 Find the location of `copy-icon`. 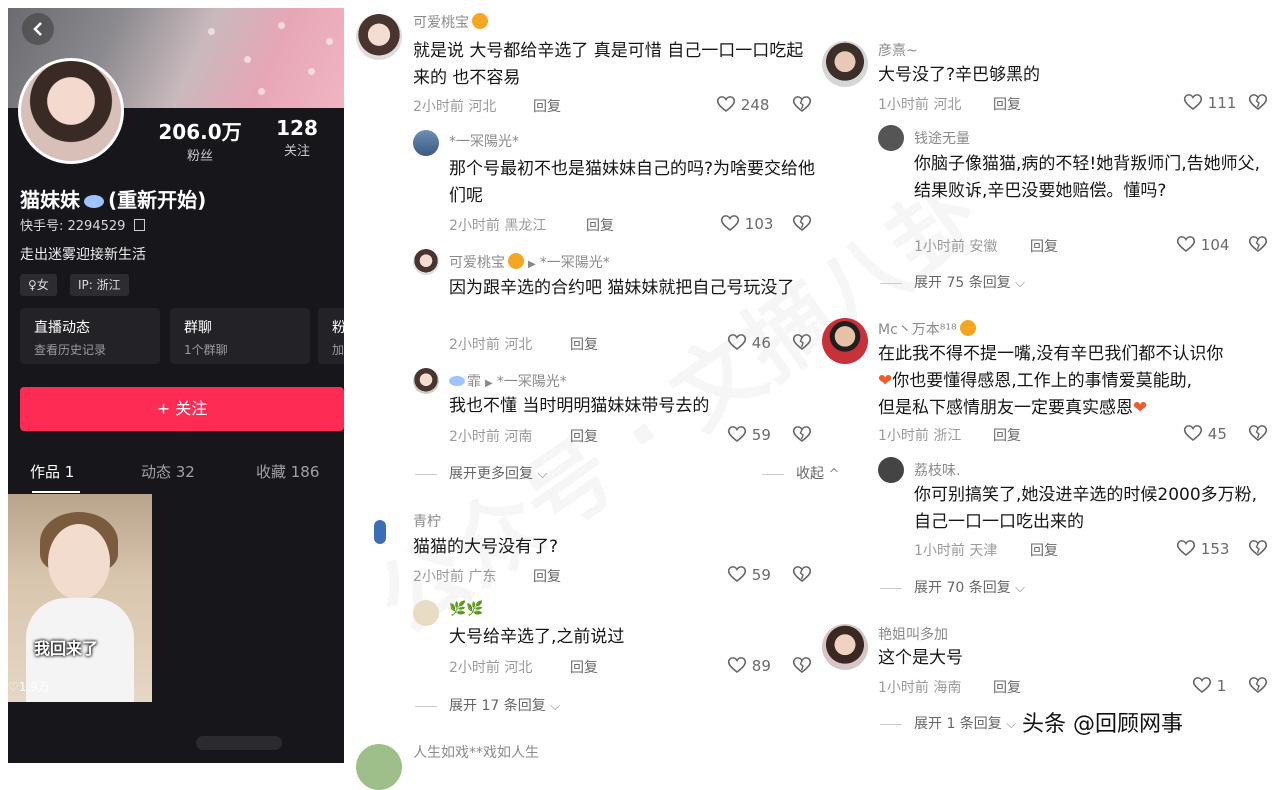

copy-icon is located at coordinates (139, 225).